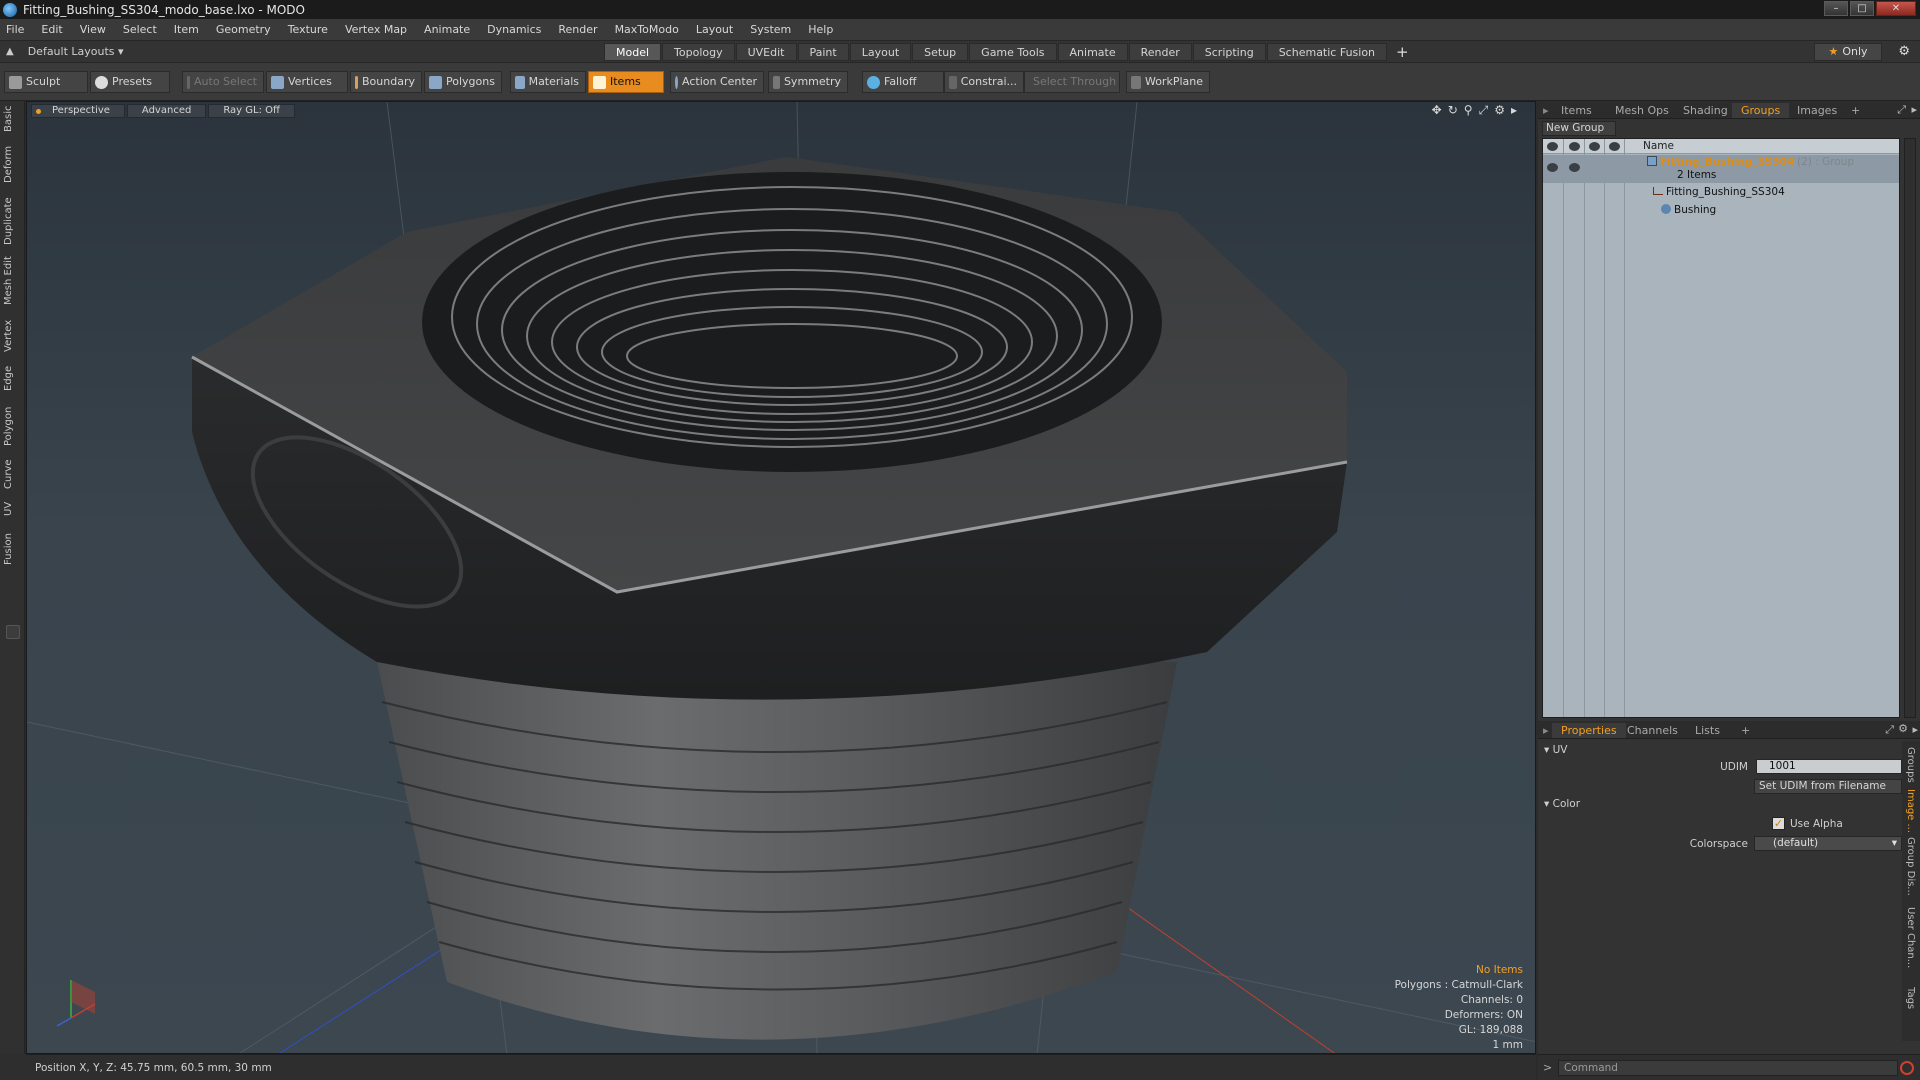 This screenshot has width=1920, height=1080. What do you see at coordinates (1579, 128) in the screenshot?
I see `new-group-button: New Group` at bounding box center [1579, 128].